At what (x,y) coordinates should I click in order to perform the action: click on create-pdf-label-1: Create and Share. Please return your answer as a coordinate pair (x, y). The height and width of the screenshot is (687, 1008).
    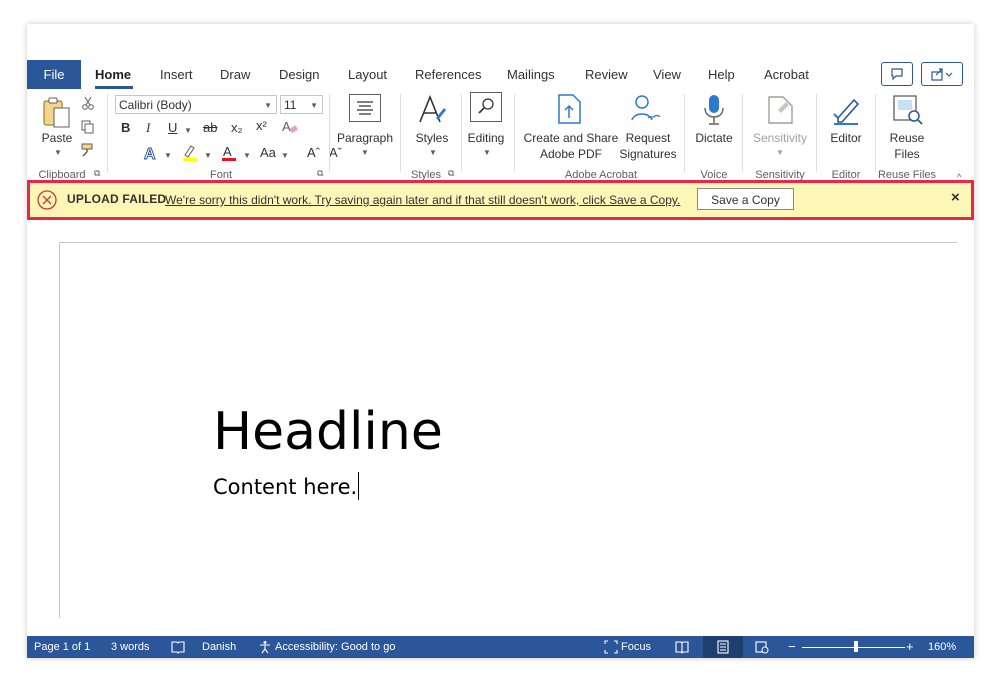
    Looking at the image, I should click on (571, 138).